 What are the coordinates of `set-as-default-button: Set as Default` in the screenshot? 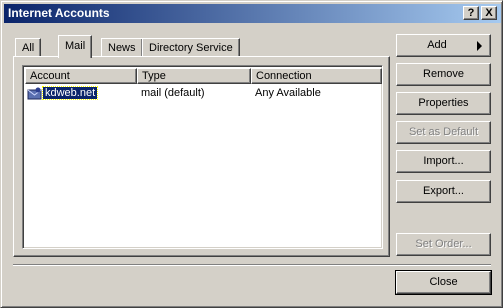 It's located at (443, 132).